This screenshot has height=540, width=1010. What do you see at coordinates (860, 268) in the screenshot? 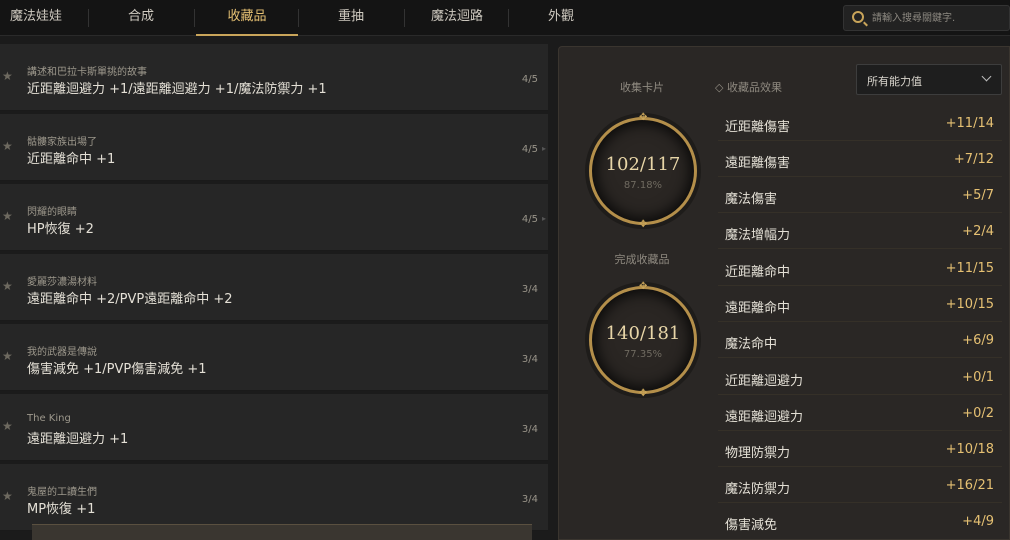
I see `stat-row: 近距離命中 +11/15` at bounding box center [860, 268].